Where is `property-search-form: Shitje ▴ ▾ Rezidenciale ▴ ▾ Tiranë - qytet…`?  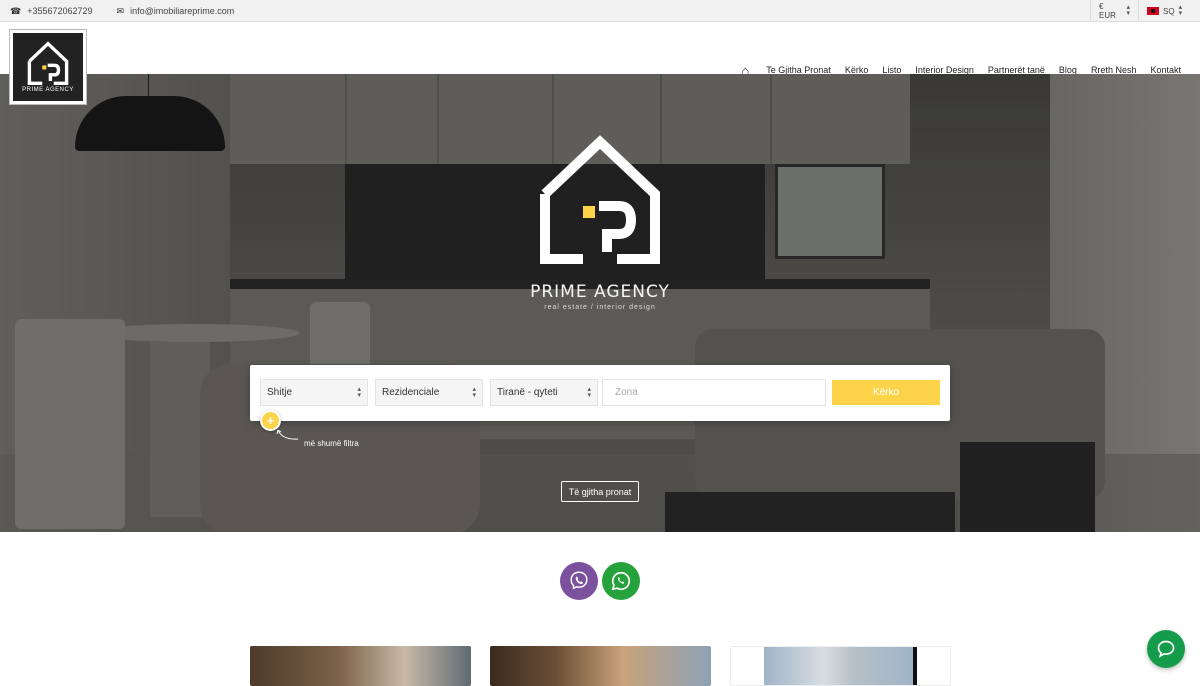 property-search-form: Shitje ▴ ▾ Rezidenciale ▴ ▾ Tiranë - qytet… is located at coordinates (600, 393).